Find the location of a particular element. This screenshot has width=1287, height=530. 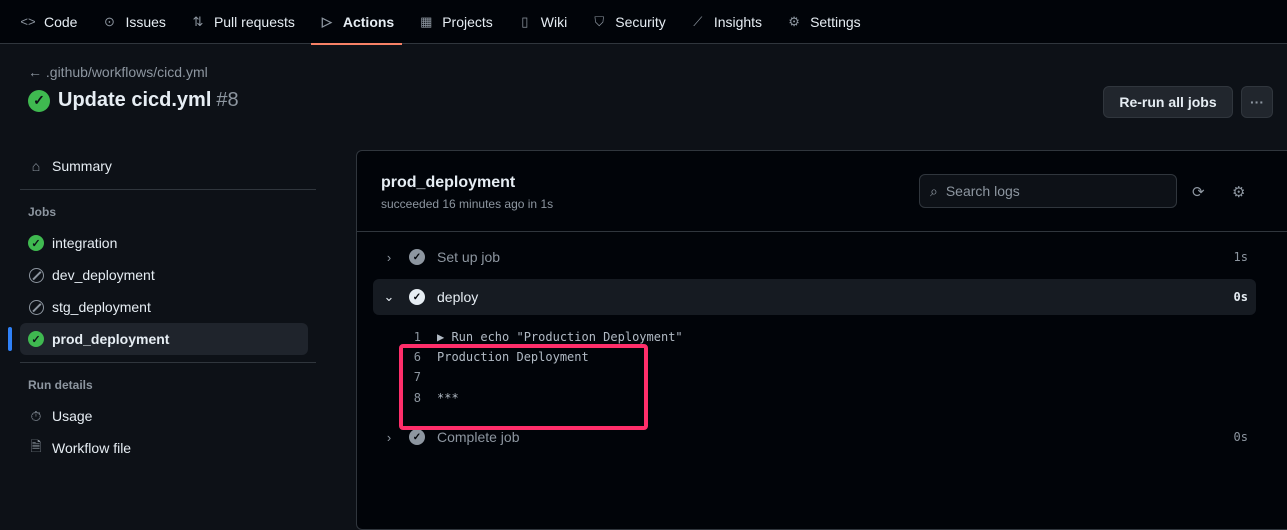

run-title: Update cicd.yml is located at coordinates (135, 100).